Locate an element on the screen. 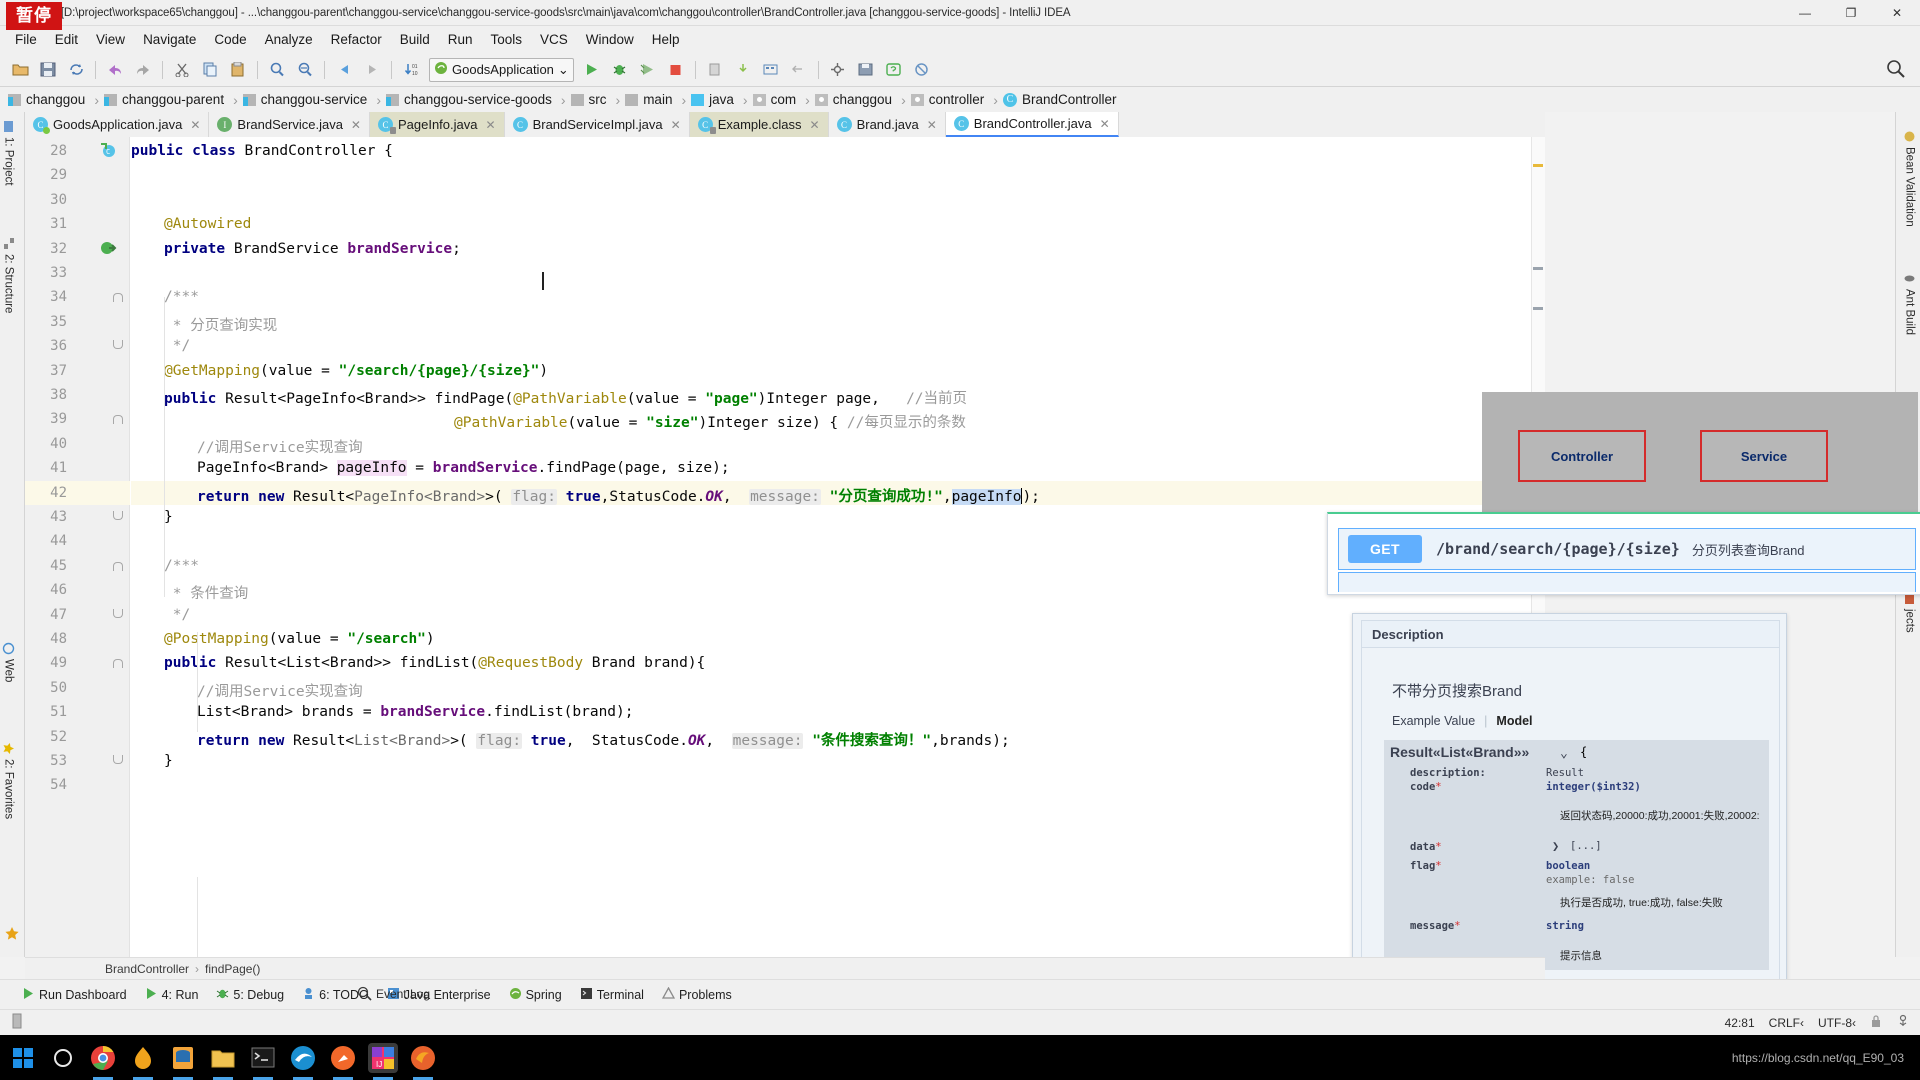  menu-item-help: Help is located at coordinates (666, 39).